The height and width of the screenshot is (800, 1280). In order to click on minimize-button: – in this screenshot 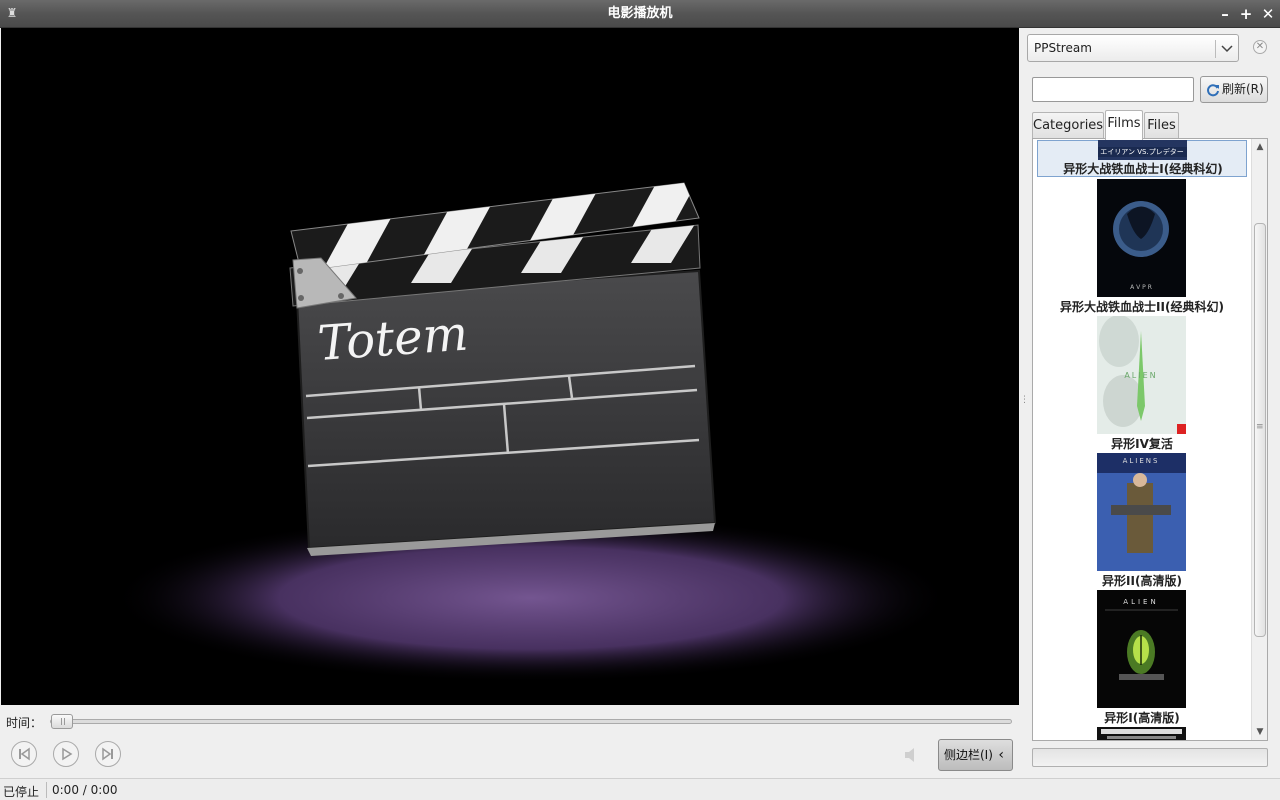, I will do `click(1225, 14)`.